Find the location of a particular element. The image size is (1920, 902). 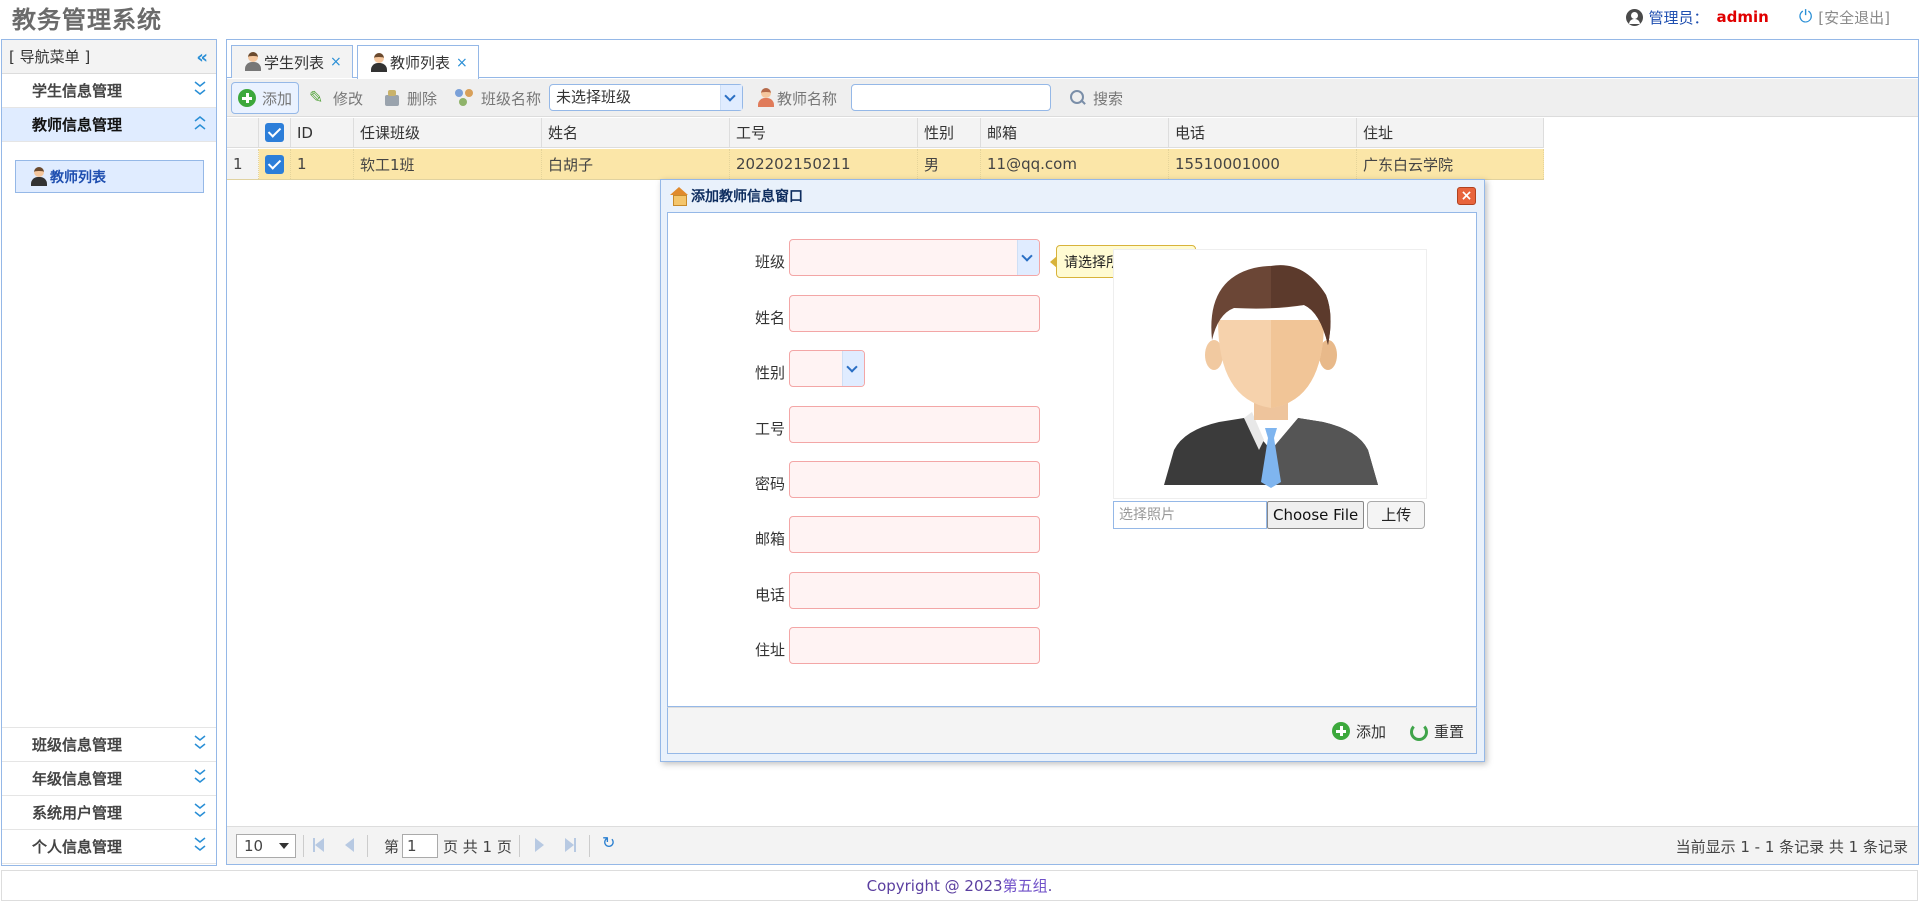

page-number-input: 1 is located at coordinates (420, 846).